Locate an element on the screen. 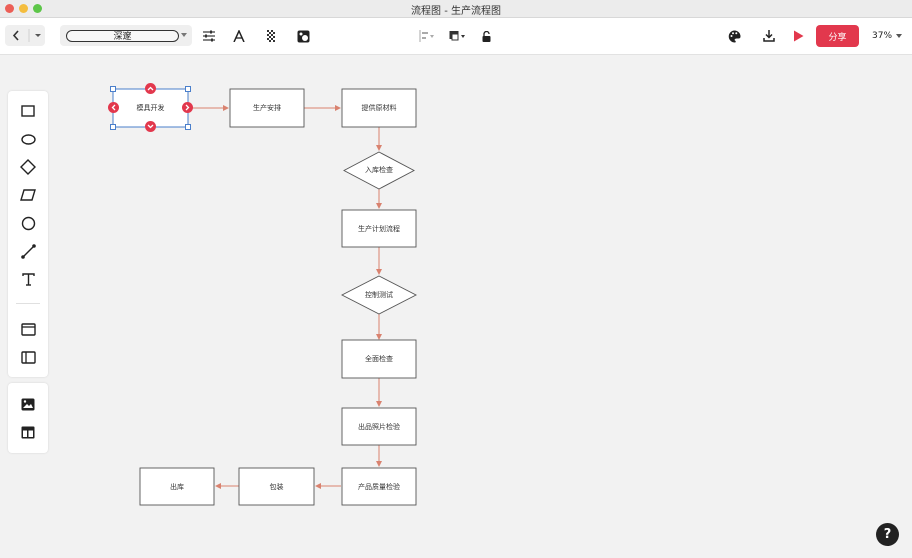 The height and width of the screenshot is (558, 912). node-label-control-test: 控制测试 is located at coordinates (379, 295).